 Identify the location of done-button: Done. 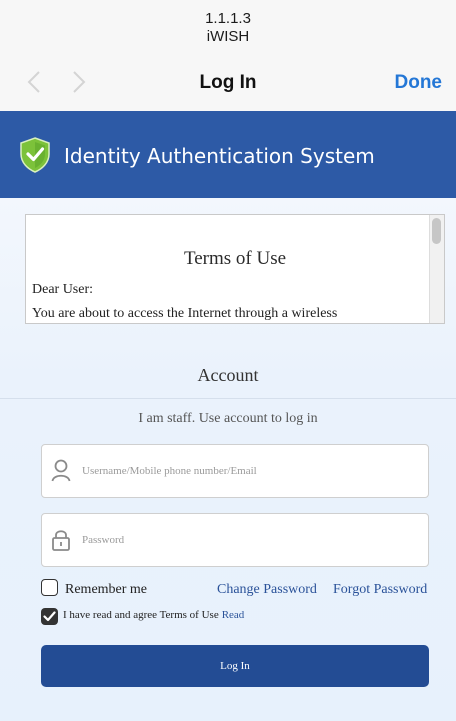
(419, 83).